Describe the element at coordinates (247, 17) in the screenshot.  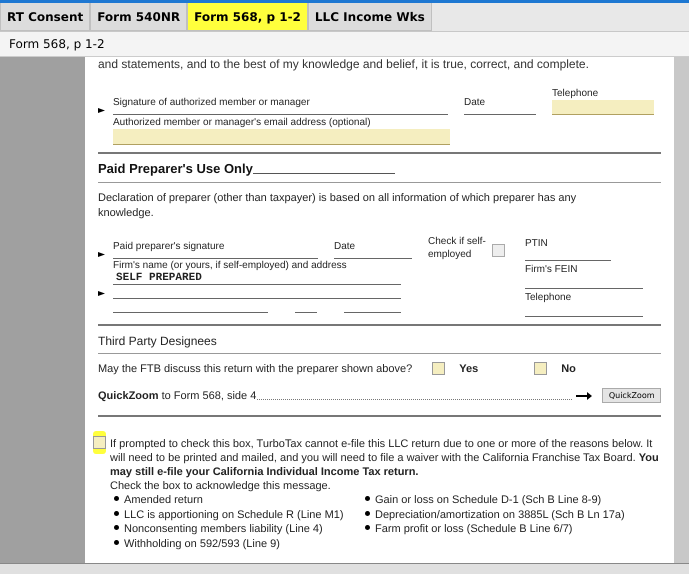
I see `tab: Form 568, p 1-2` at that location.